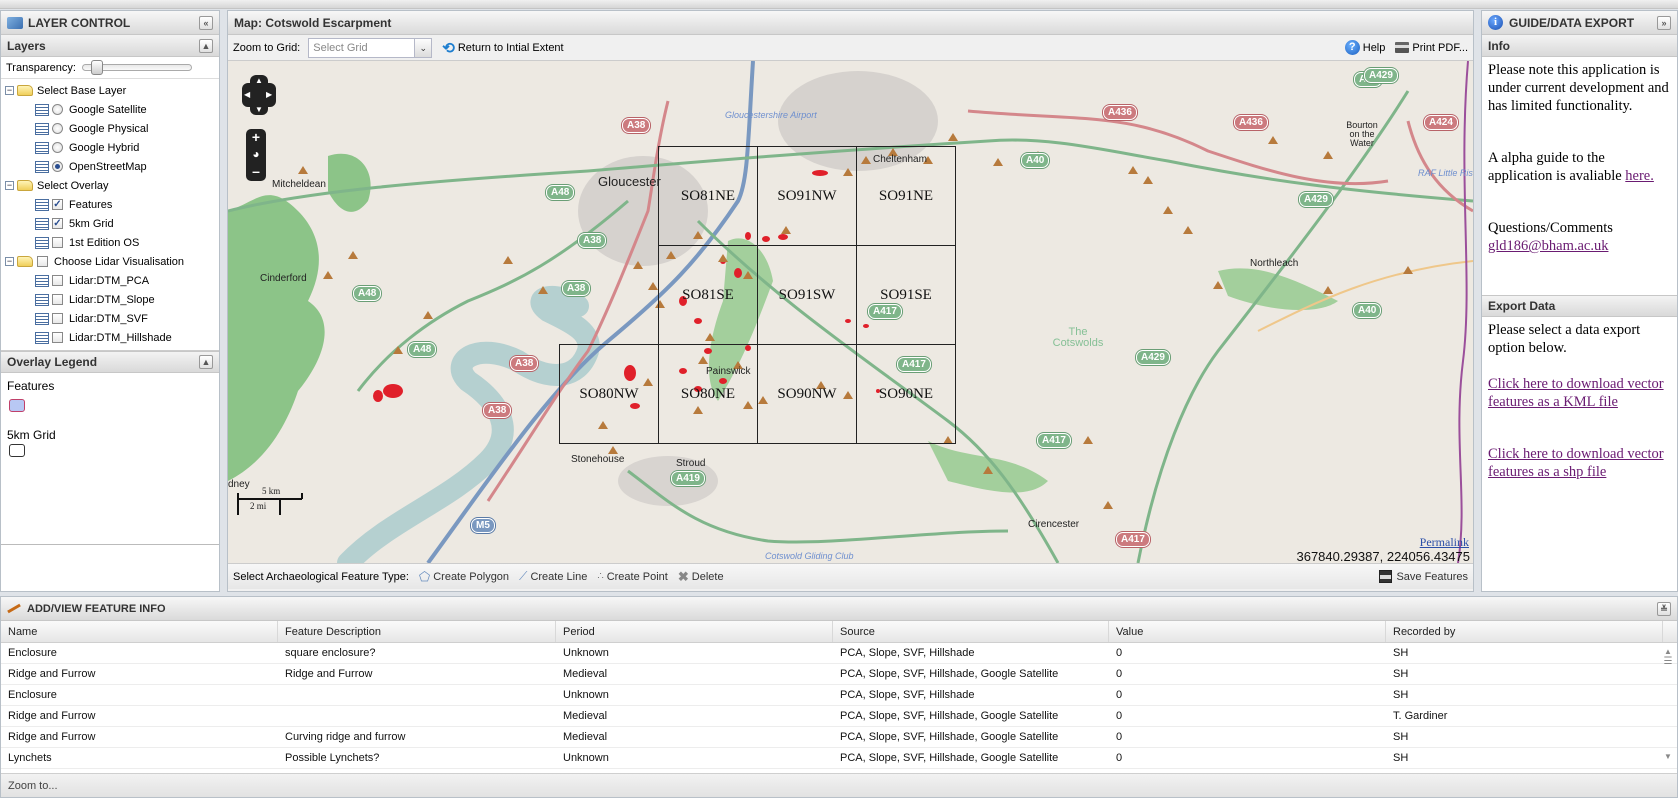  Describe the element at coordinates (112, 337) in the screenshot. I see `tree-layer-item: Lidar:DTM_Hillshade` at that location.